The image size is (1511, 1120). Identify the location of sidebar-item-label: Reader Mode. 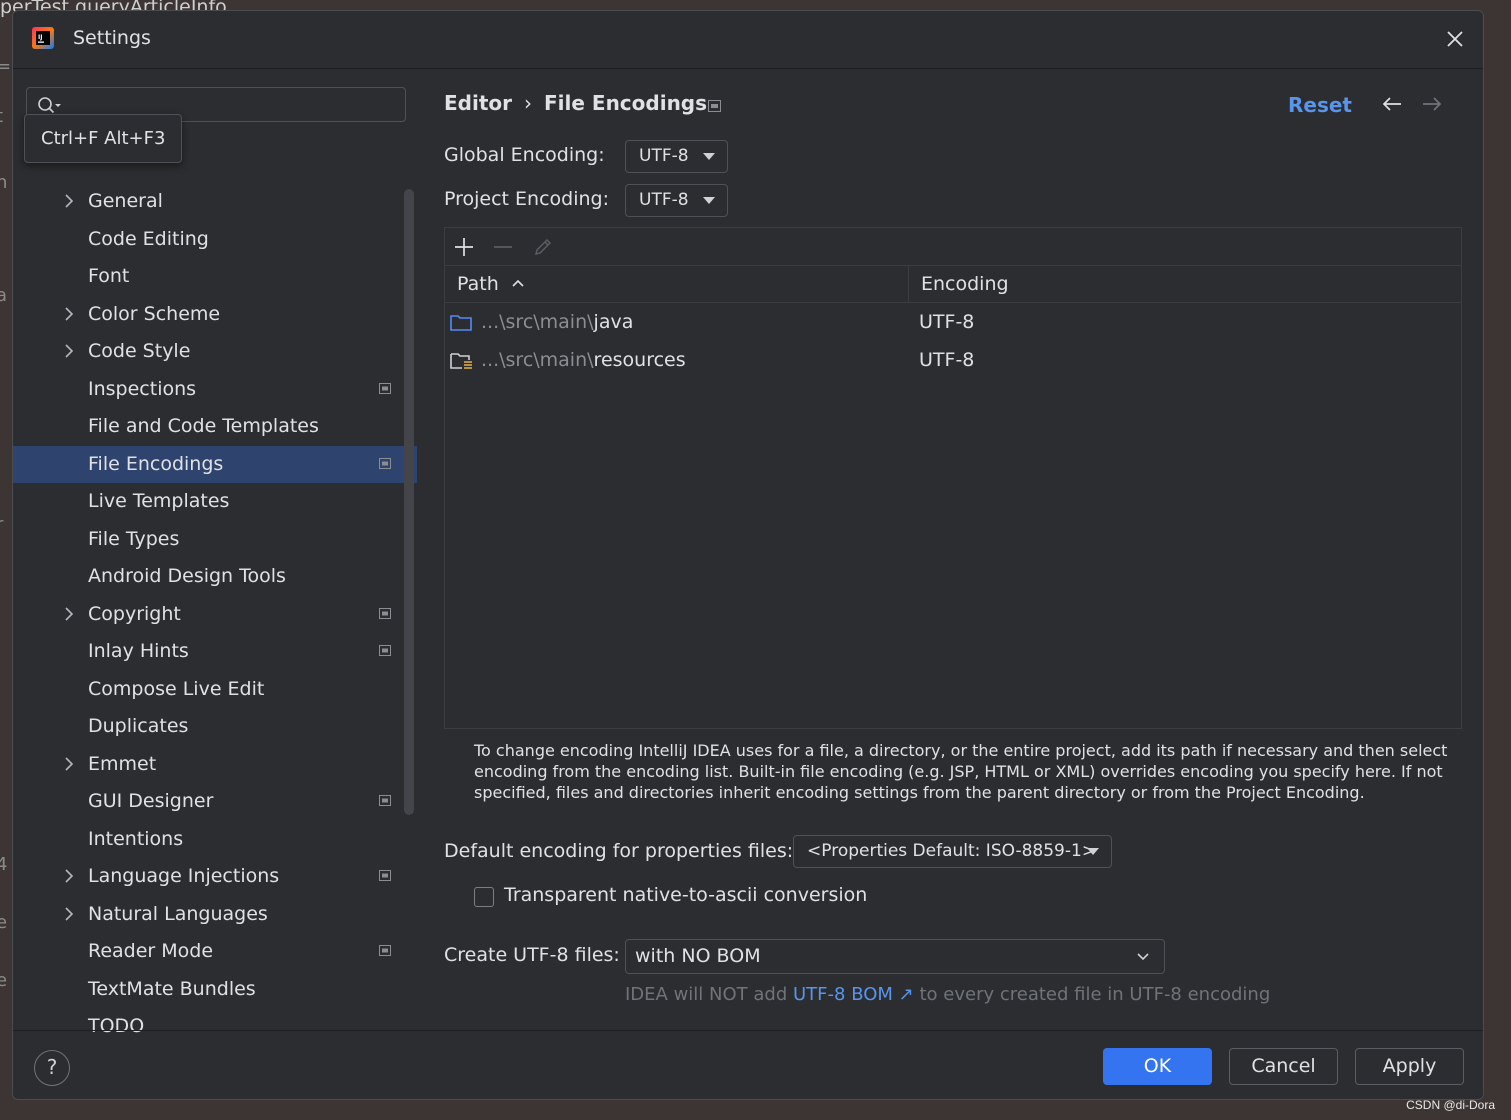
(151, 951).